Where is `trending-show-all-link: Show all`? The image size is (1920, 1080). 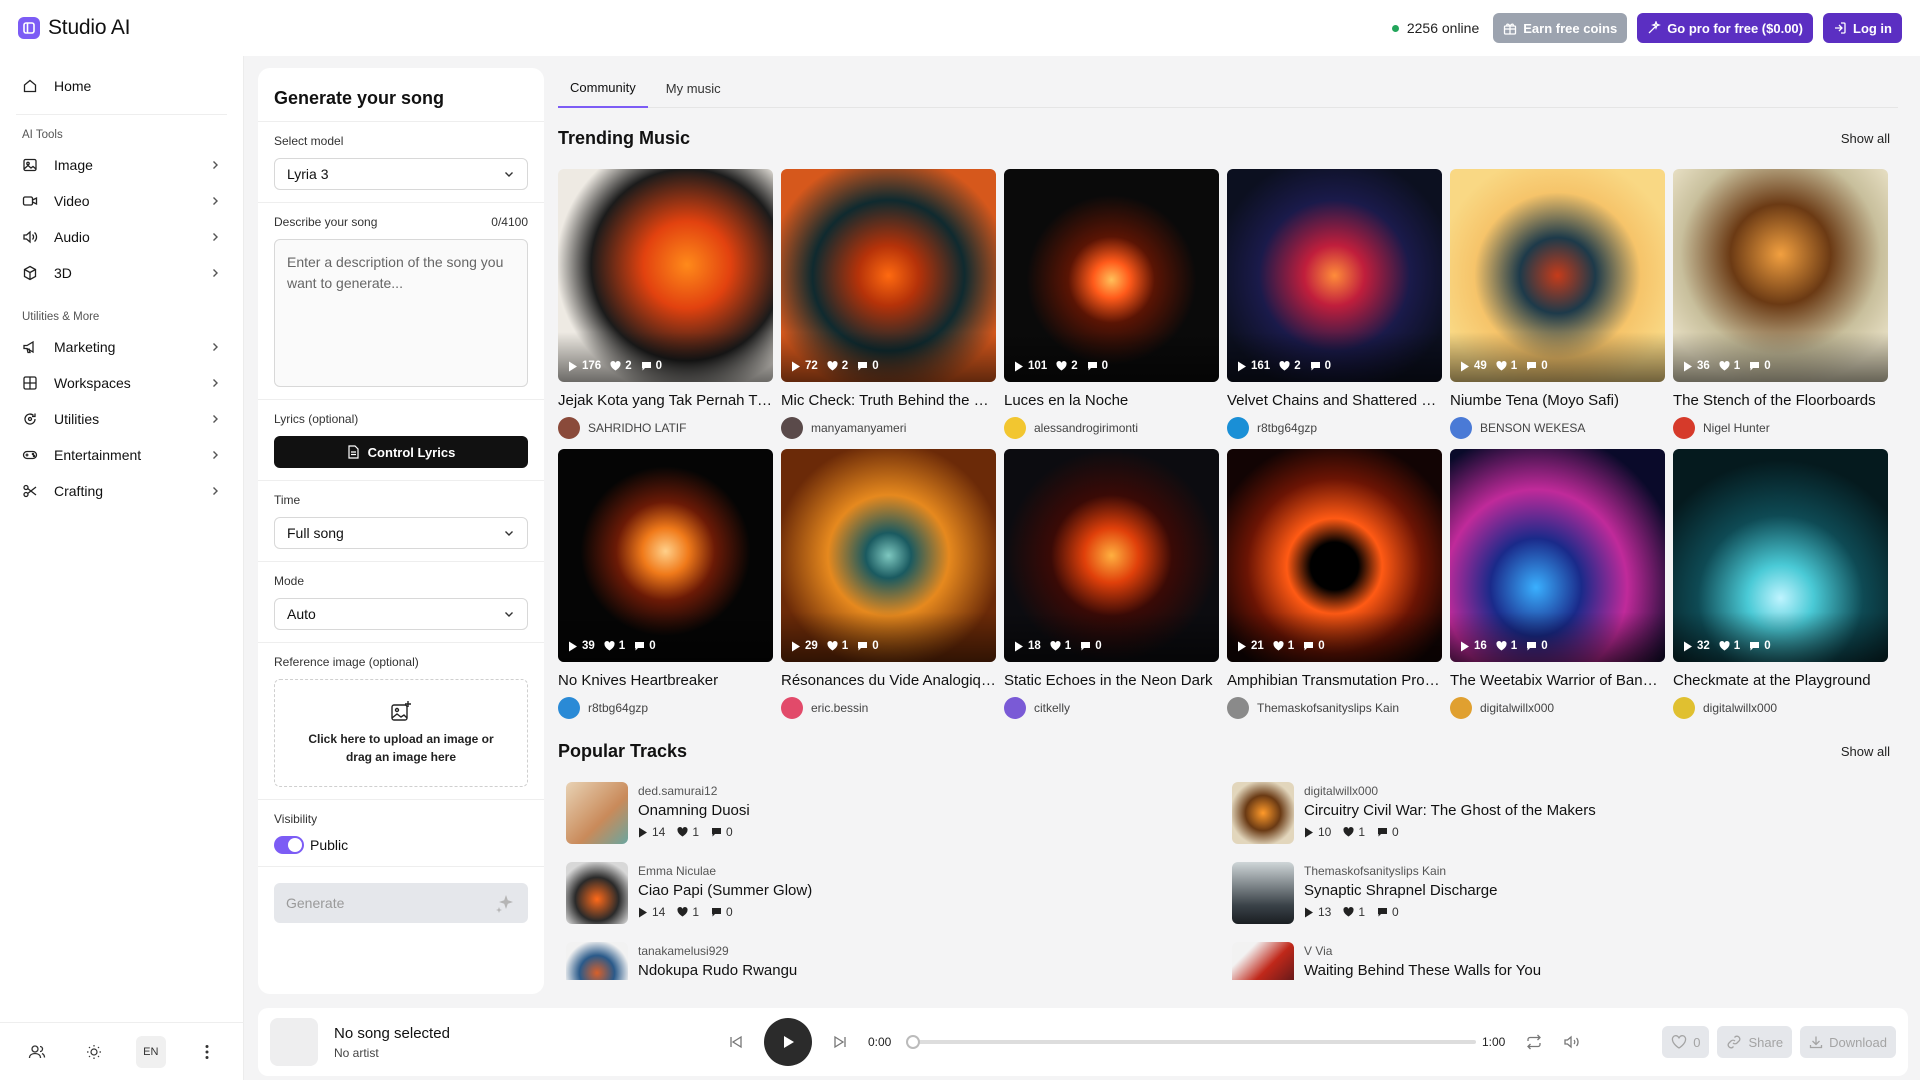 trending-show-all-link: Show all is located at coordinates (1865, 138).